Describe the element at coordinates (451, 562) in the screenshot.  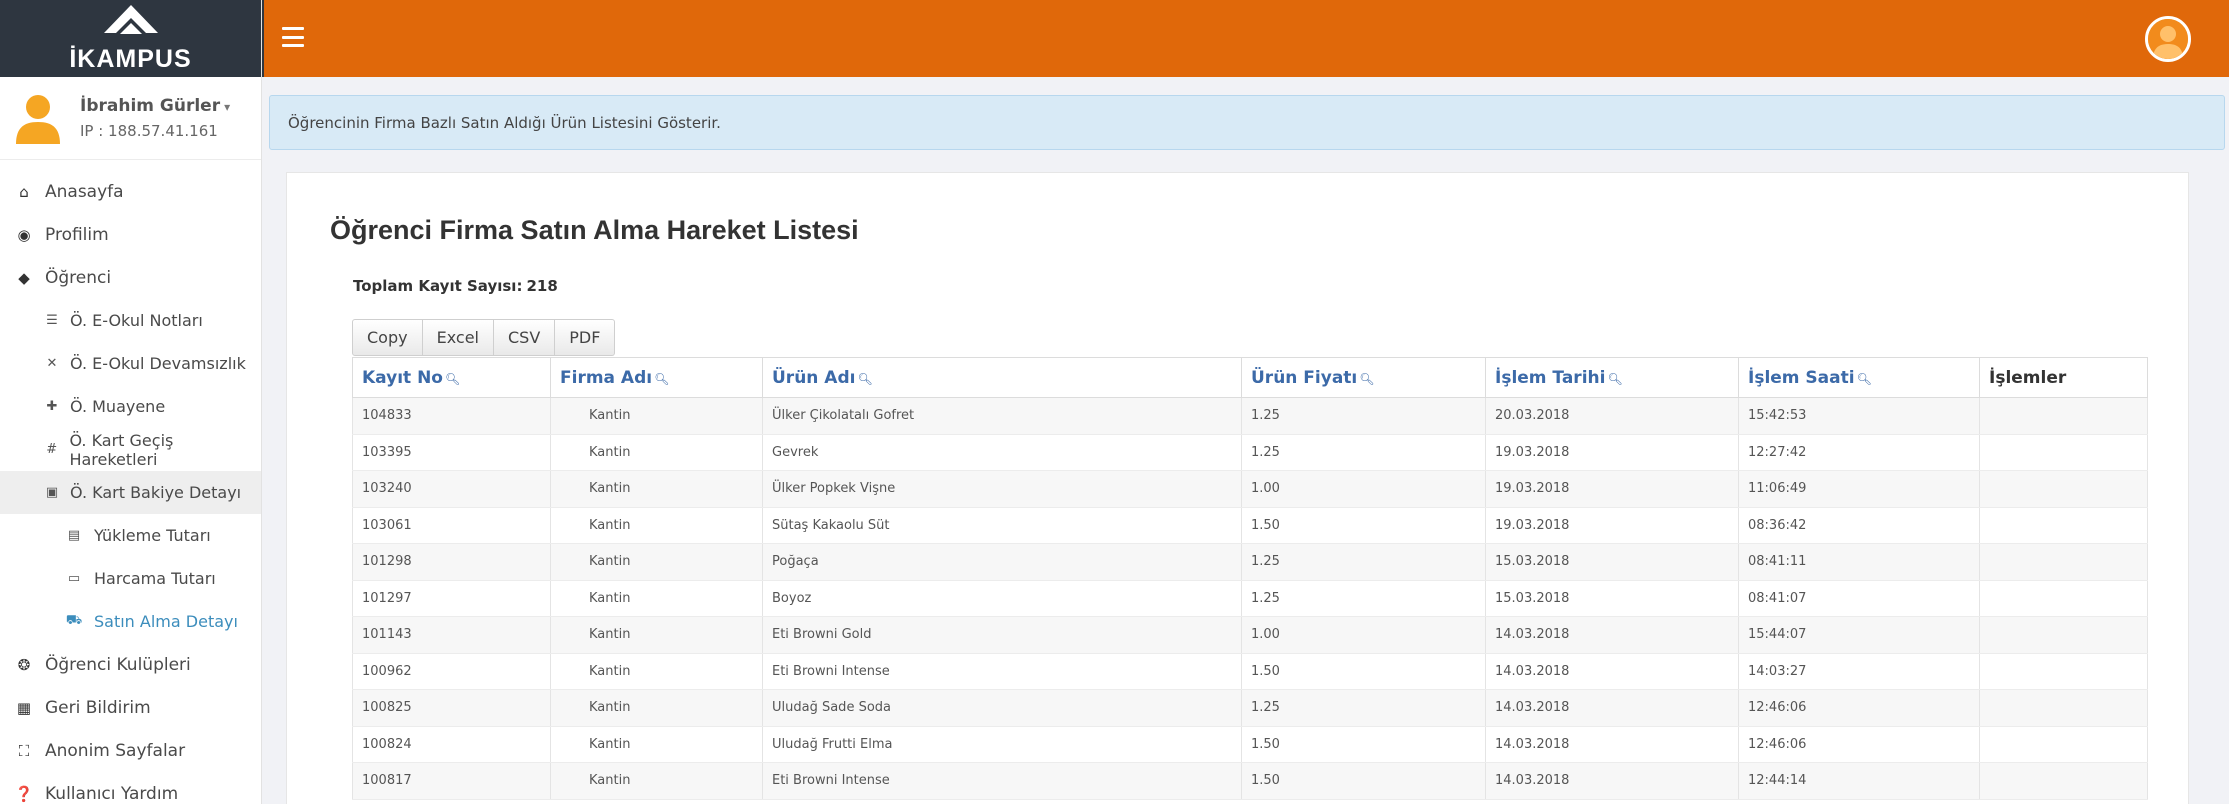
I see `cell-kayit-no: 101298` at that location.